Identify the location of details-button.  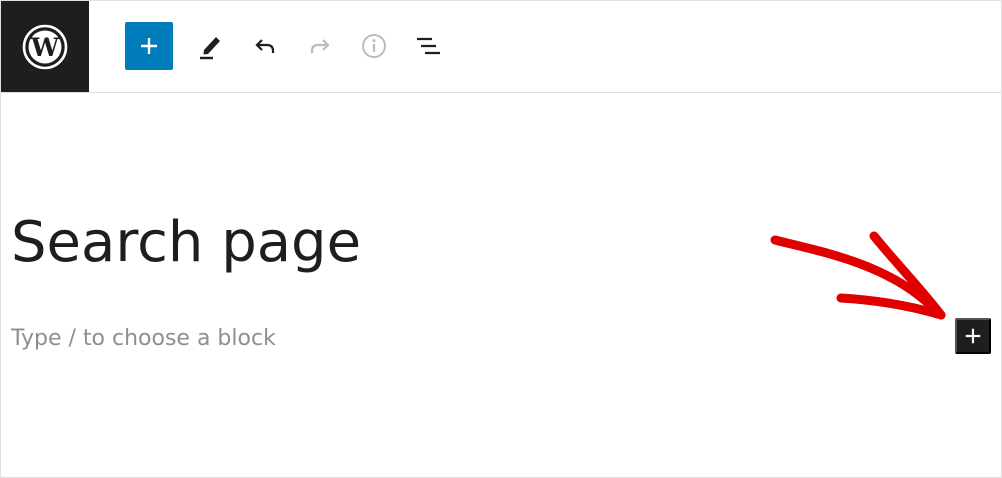
(374, 46).